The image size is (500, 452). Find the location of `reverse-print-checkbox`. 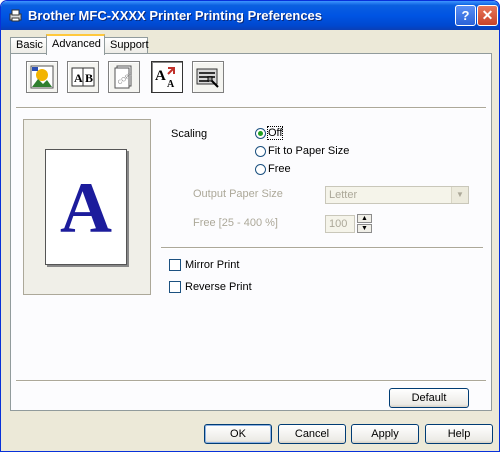

reverse-print-checkbox is located at coordinates (175, 287).